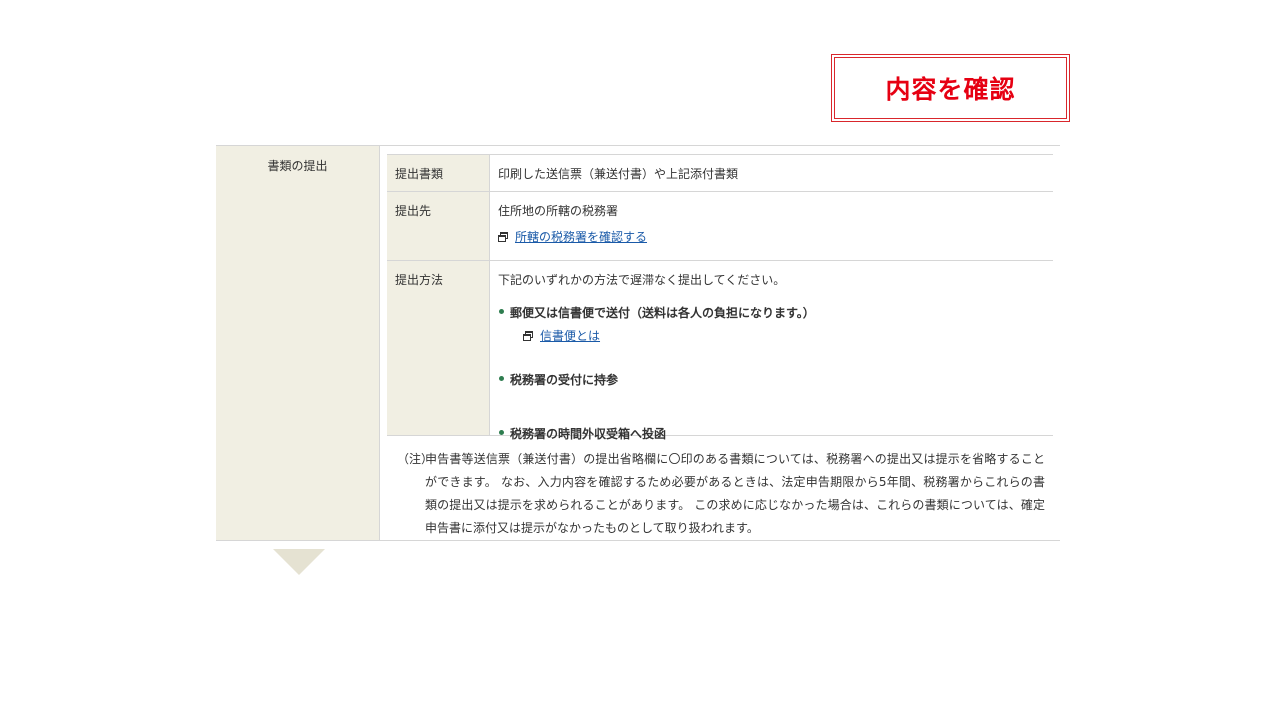 The height and width of the screenshot is (720, 1280). I want to click on section-title: 書類の提出, so click(297, 166).